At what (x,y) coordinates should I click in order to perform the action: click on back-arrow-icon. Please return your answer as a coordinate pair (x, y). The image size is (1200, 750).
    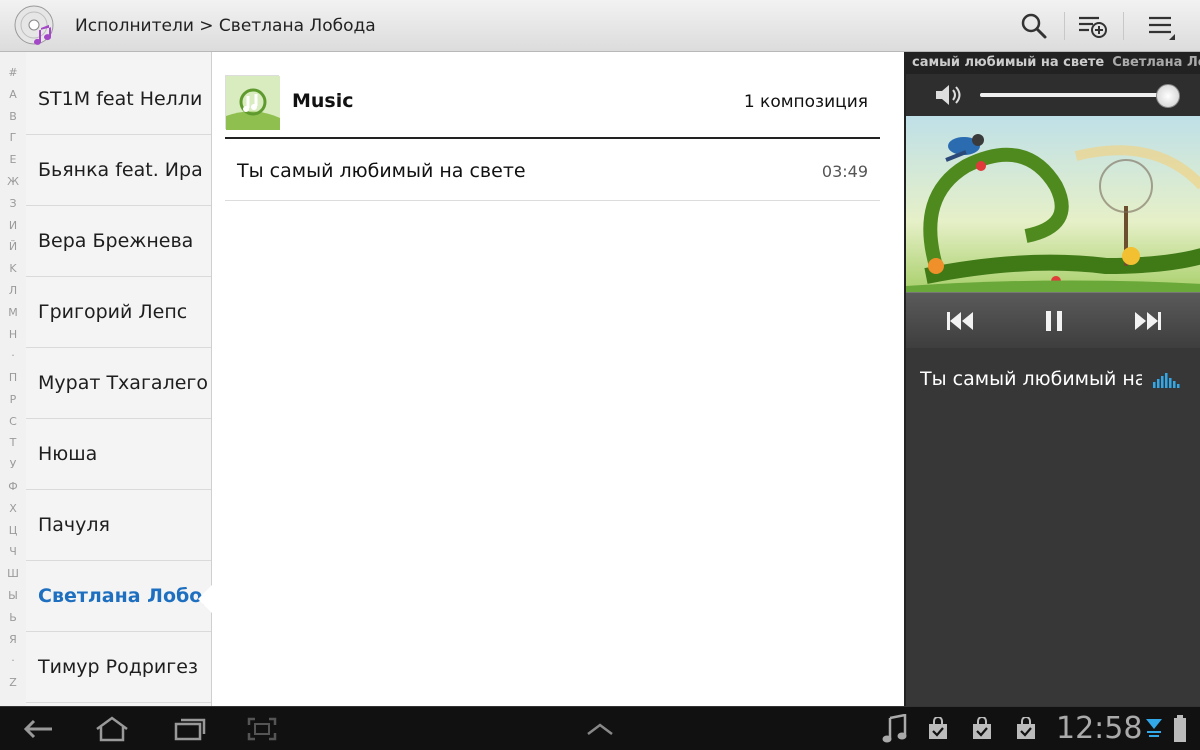
    Looking at the image, I should click on (37, 729).